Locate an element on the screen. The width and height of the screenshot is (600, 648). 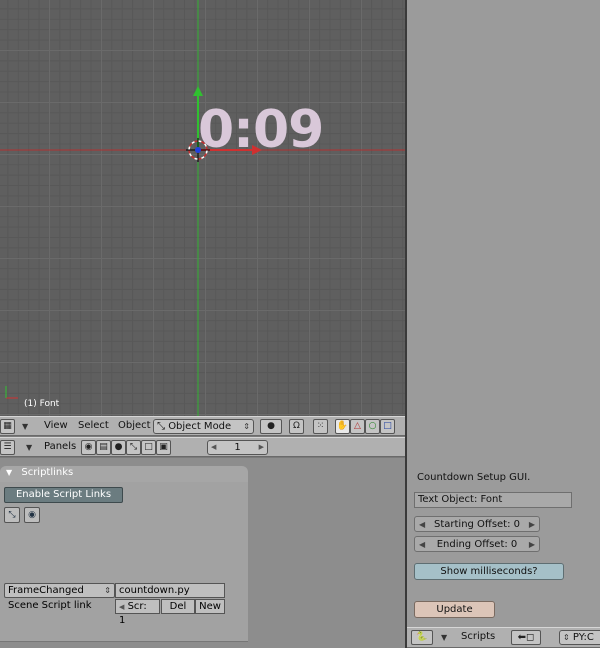
menu-view: View is located at coordinates (56, 425).